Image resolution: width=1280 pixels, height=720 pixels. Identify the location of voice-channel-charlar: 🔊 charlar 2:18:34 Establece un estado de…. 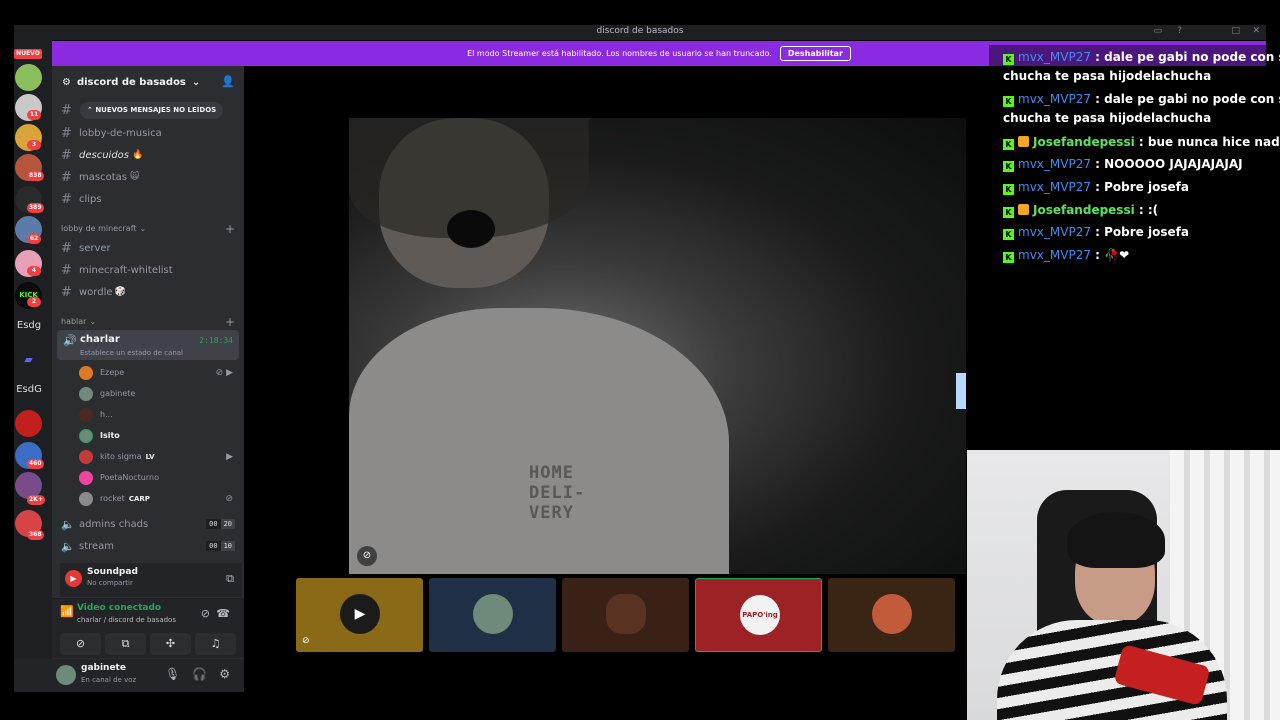
(148, 345).